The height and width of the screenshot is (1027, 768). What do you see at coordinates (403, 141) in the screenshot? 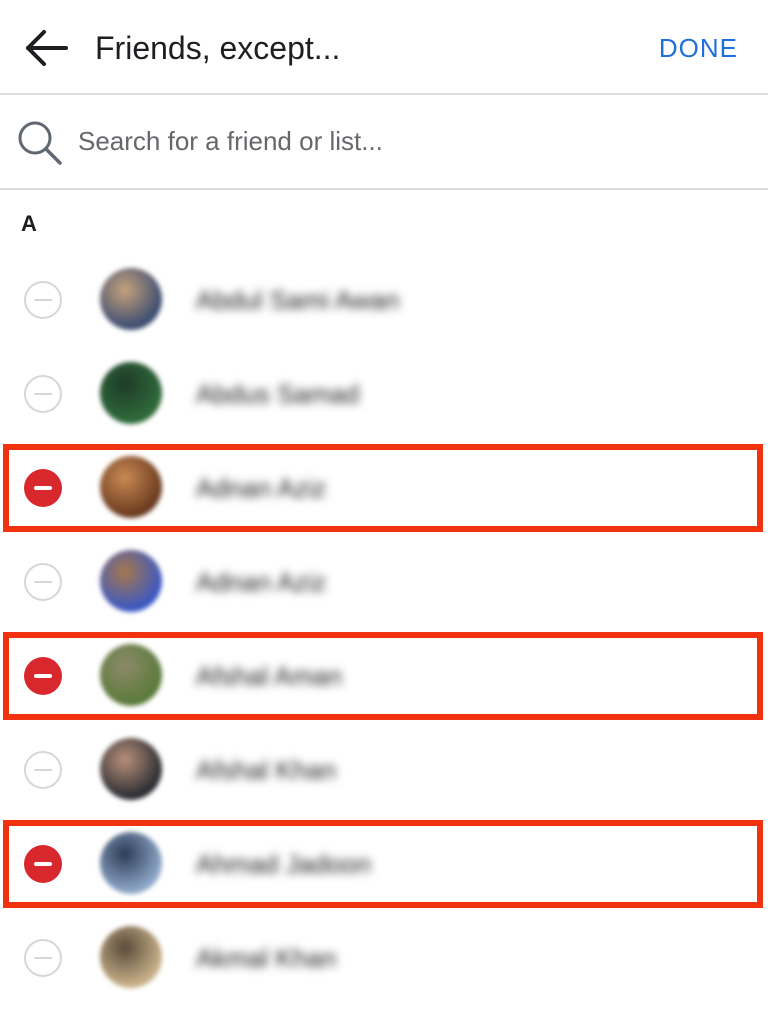
I see `search-input` at bounding box center [403, 141].